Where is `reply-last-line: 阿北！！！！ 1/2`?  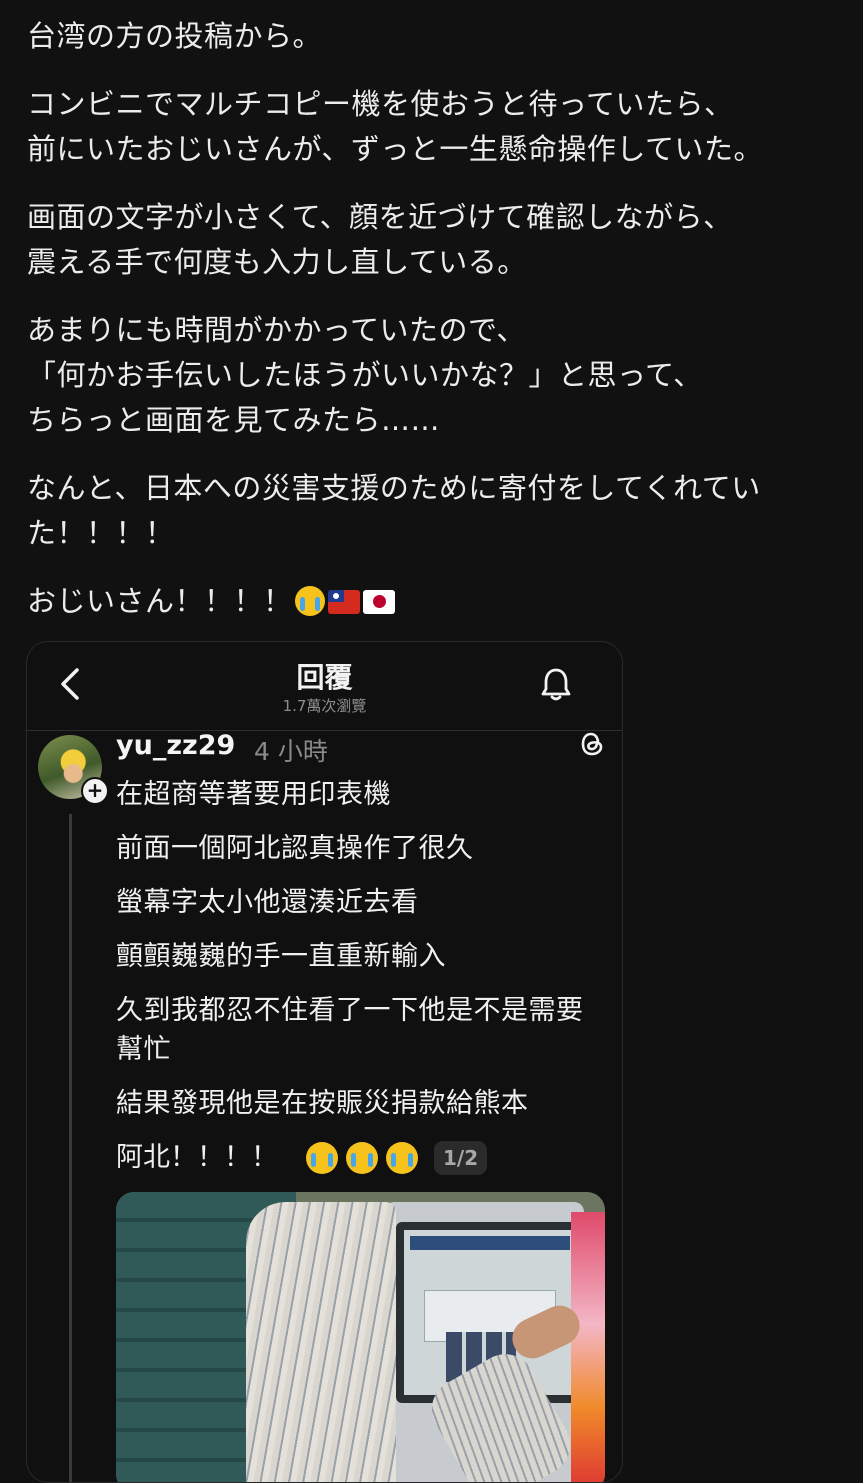 reply-last-line: 阿北！！！！ 1/2 is located at coordinates (361, 1157).